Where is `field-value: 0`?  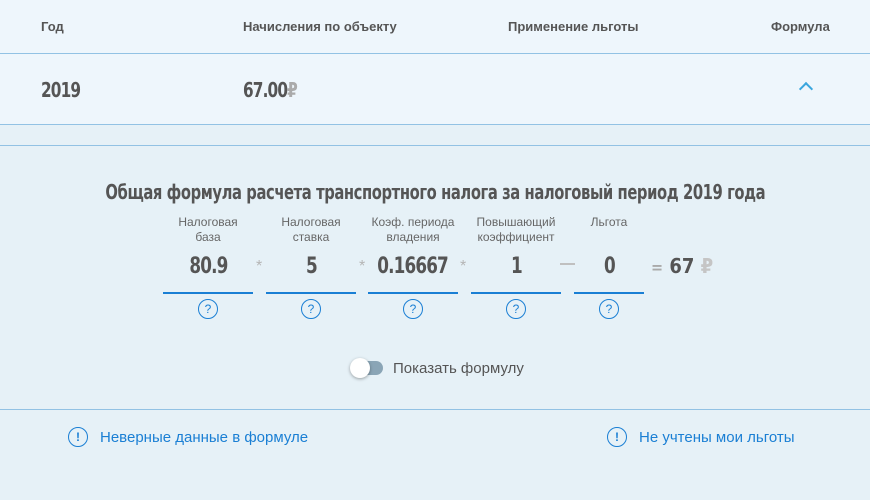 field-value: 0 is located at coordinates (609, 269).